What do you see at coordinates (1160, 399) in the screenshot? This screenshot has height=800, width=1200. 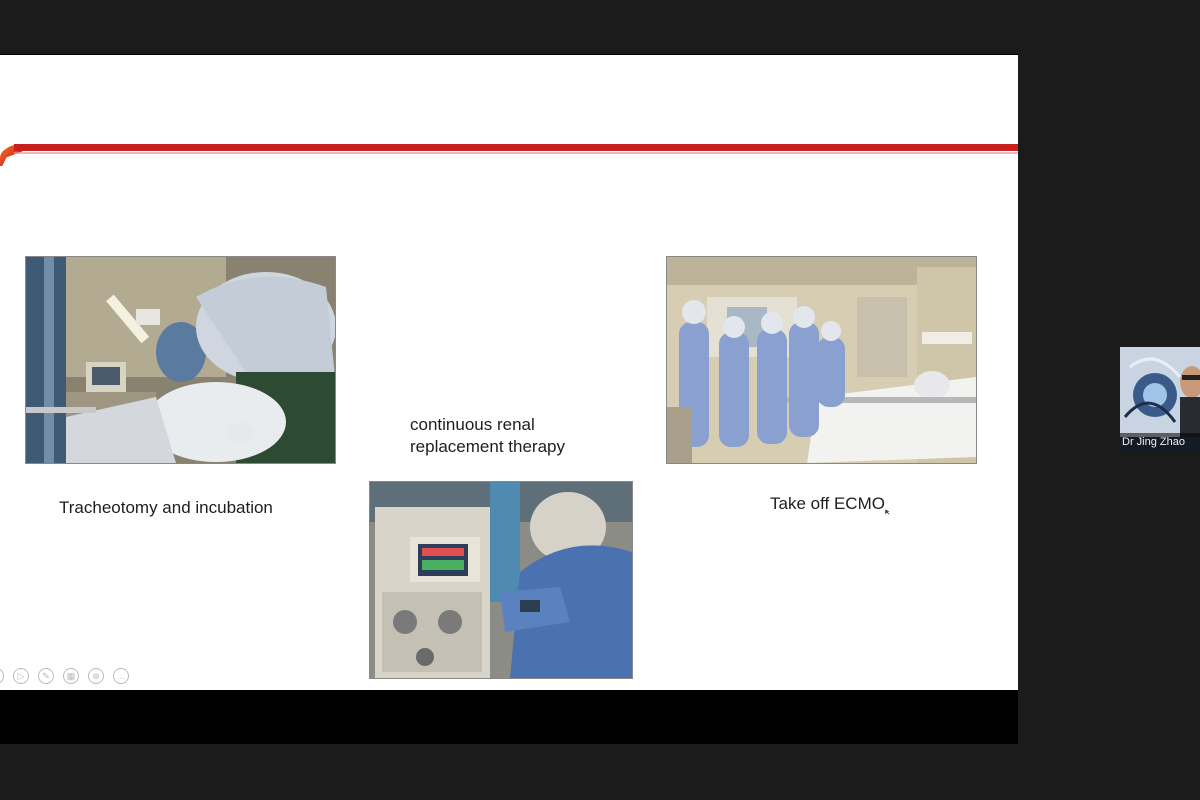 I see `participant-video-tile: Dr Jing Zhao` at bounding box center [1160, 399].